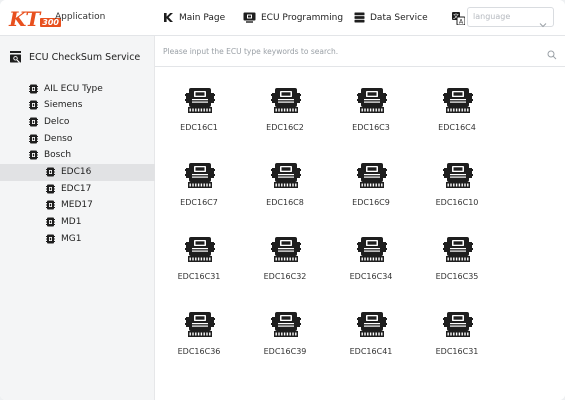  I want to click on ecu-card-edc16c8: EDC16C8, so click(285, 188).